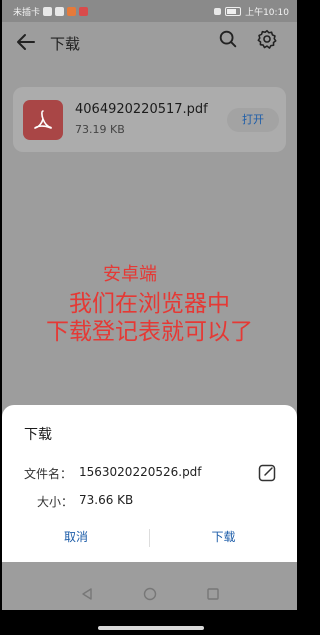 The height and width of the screenshot is (635, 320). I want to click on battery-icon, so click(233, 11).